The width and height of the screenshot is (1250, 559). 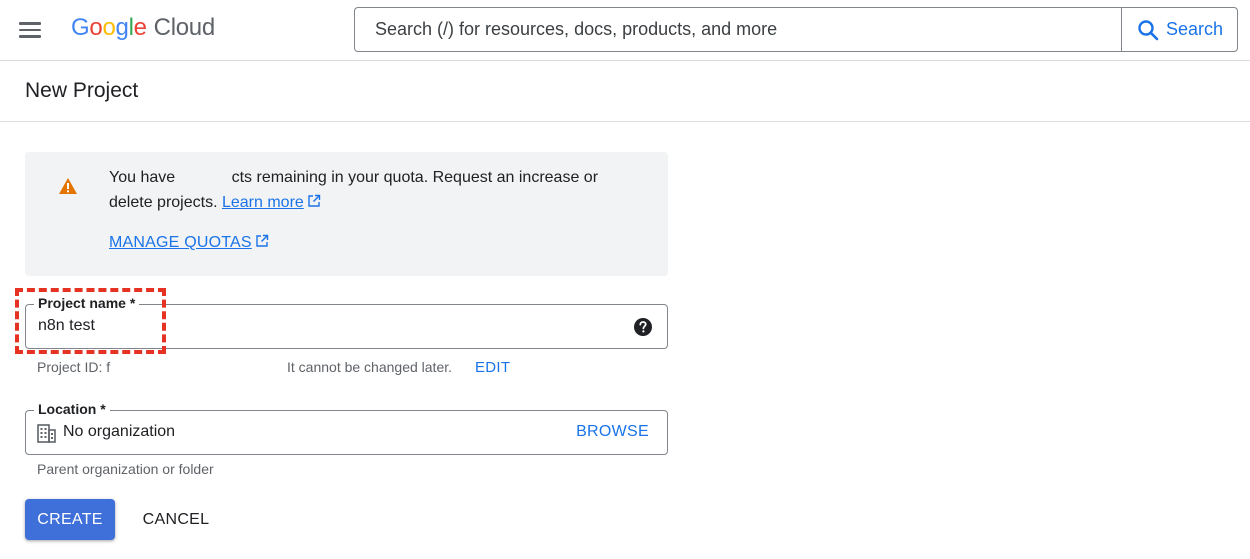 I want to click on location-label: Location *, so click(x=72, y=409).